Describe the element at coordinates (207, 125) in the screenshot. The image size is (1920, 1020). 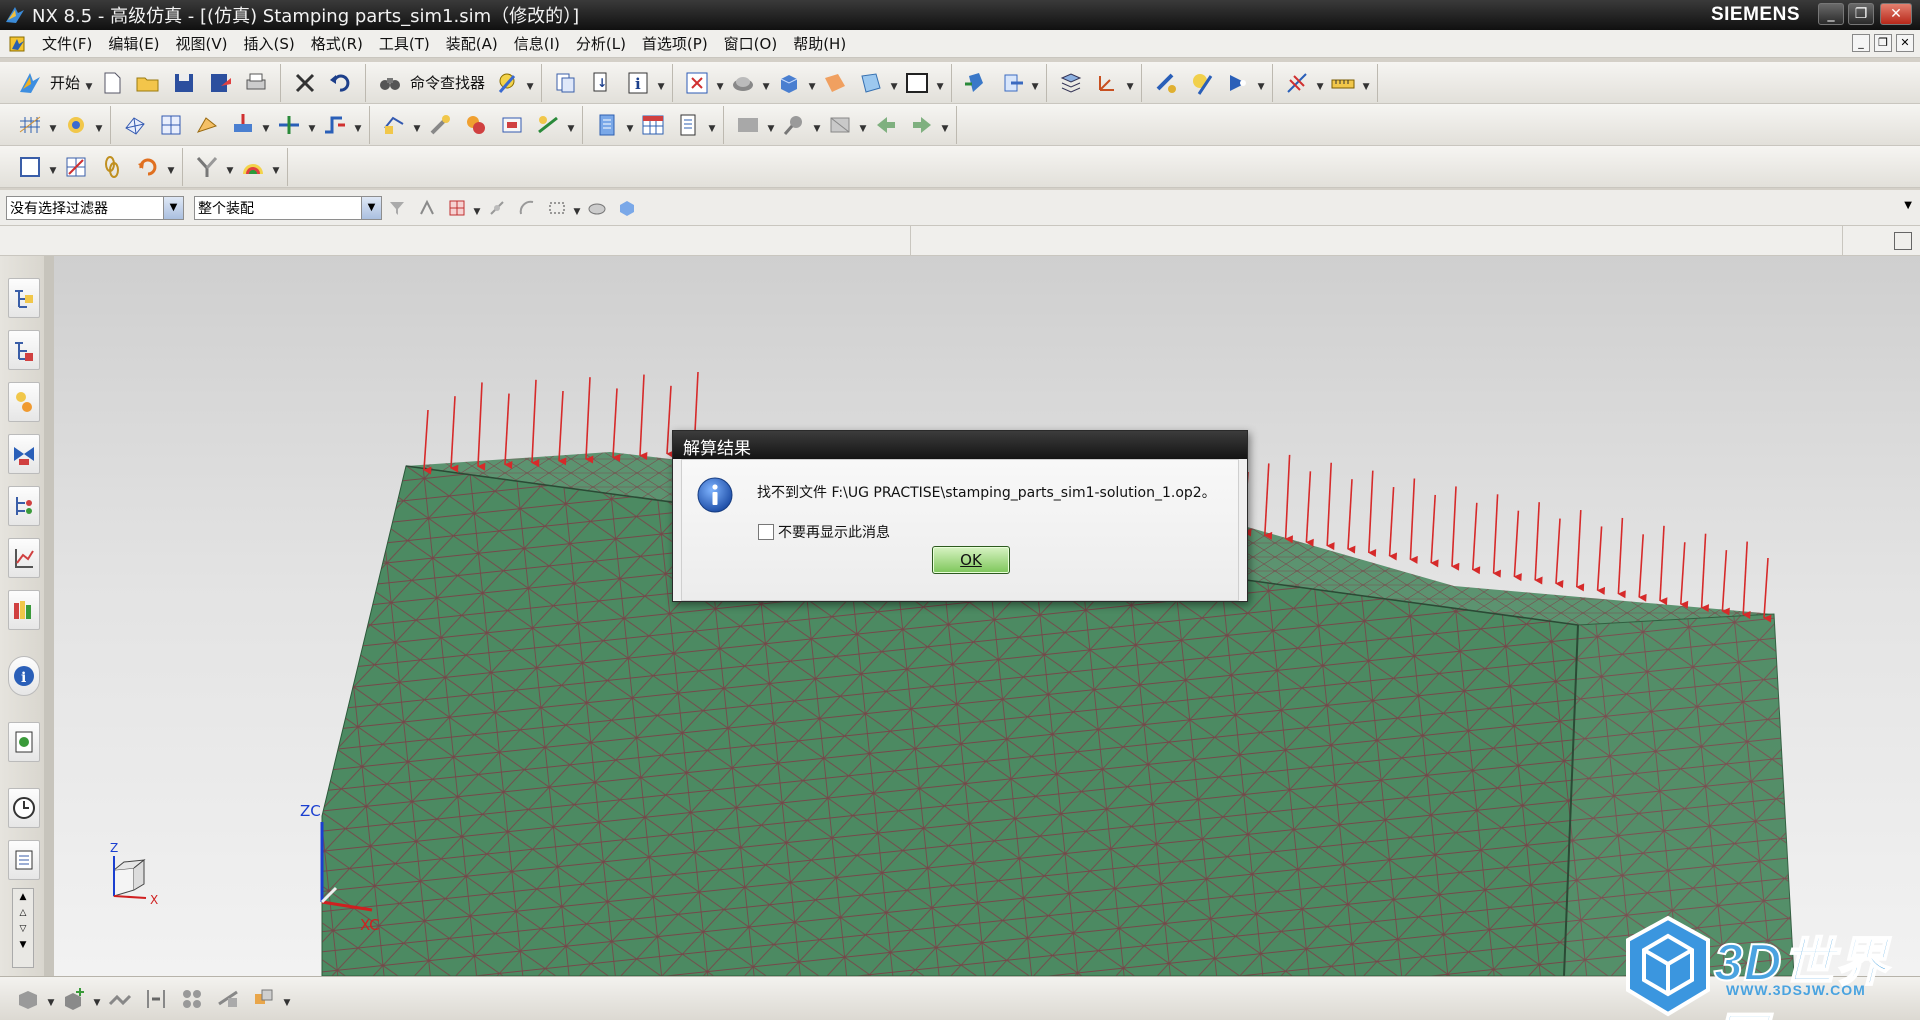
I see `mesh-collector-icon` at that location.